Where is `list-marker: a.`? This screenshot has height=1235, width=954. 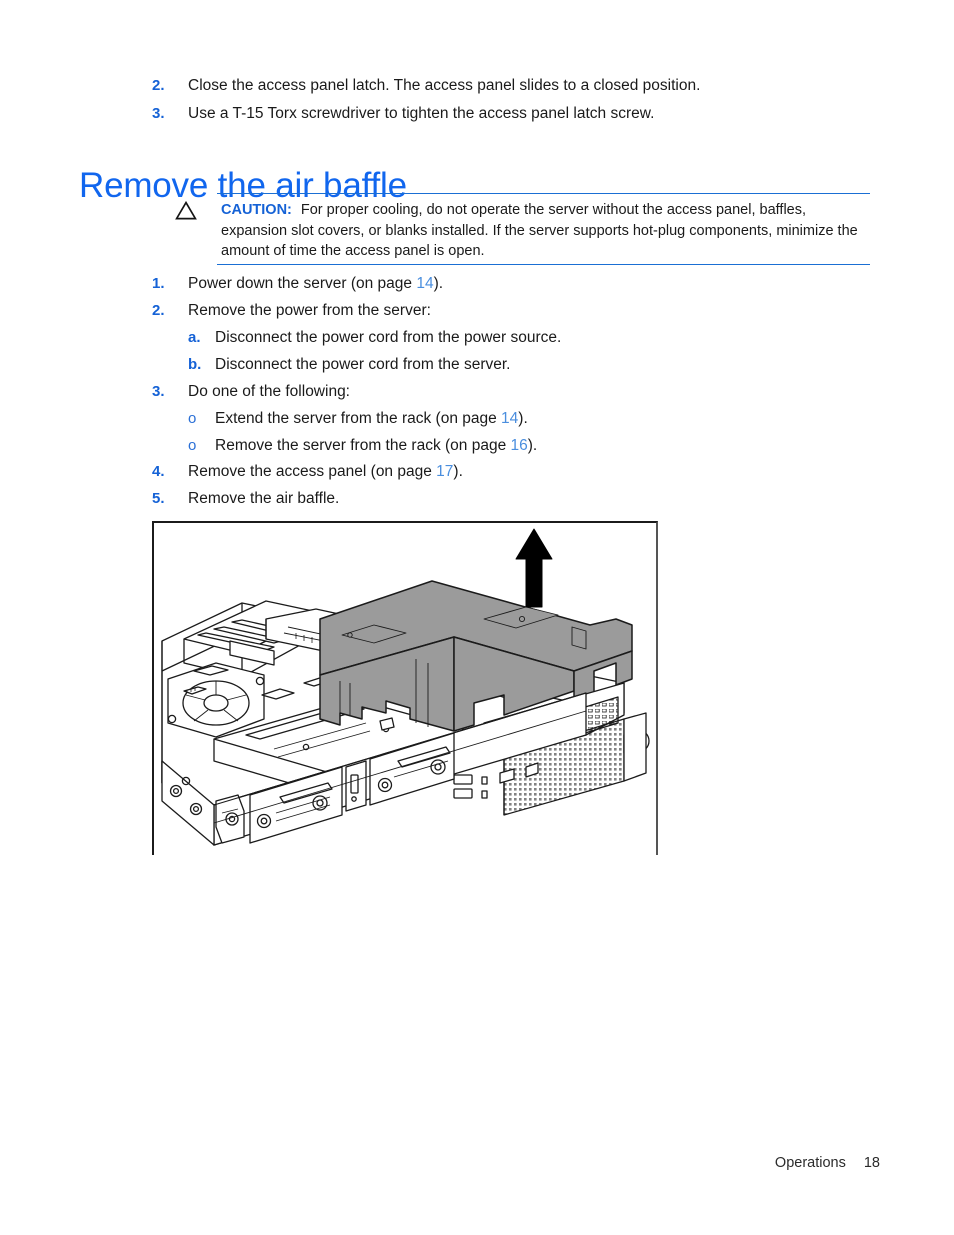
list-marker: a. is located at coordinates (194, 337).